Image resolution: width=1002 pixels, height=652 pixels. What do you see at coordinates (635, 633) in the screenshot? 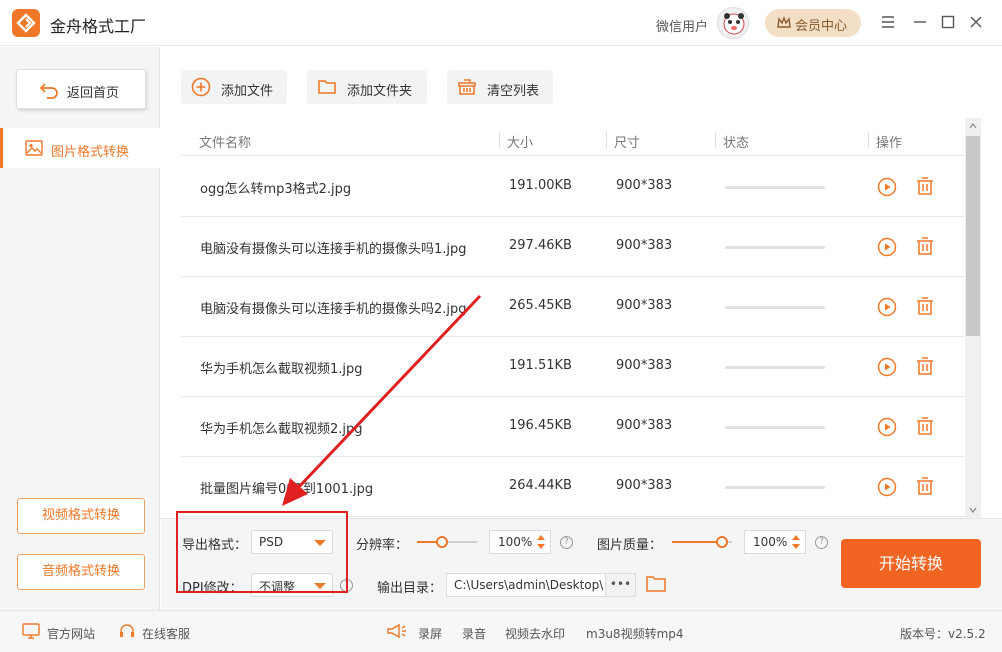
I see `m3u8-to-mp4-link: m3u8视频转mp4` at bounding box center [635, 633].